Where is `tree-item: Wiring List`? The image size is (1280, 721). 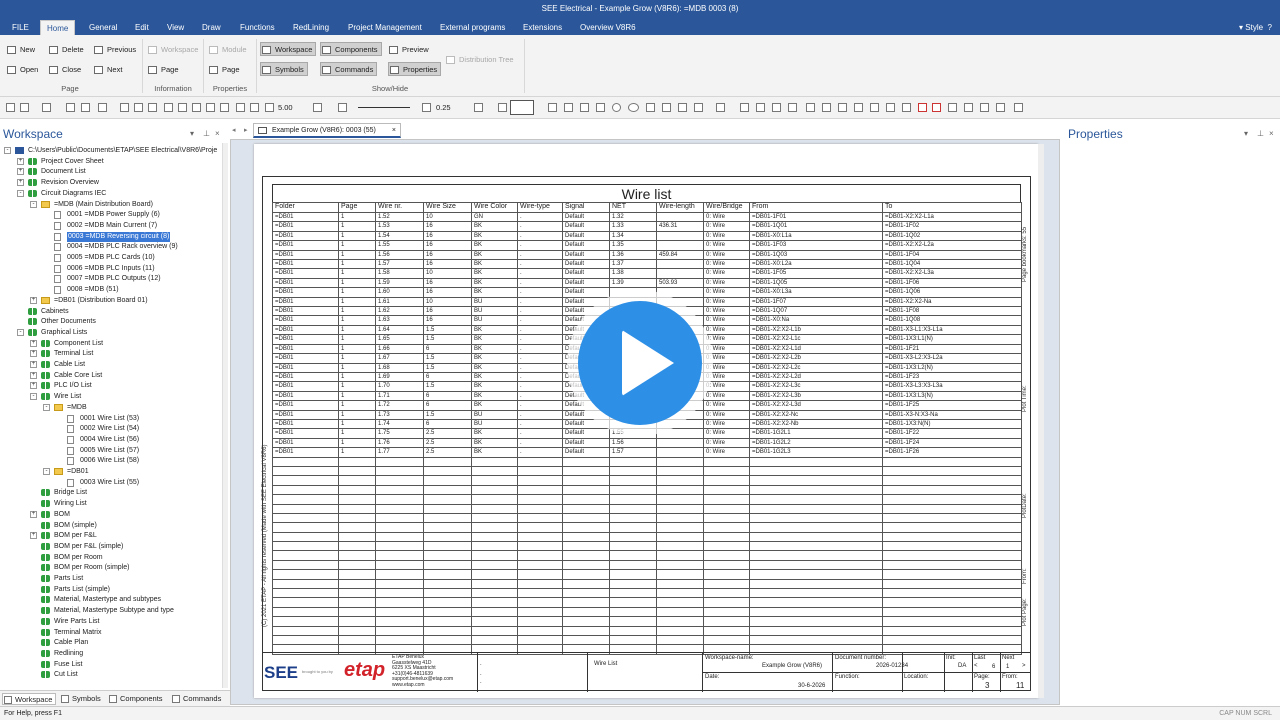 tree-item: Wiring List is located at coordinates (111, 504).